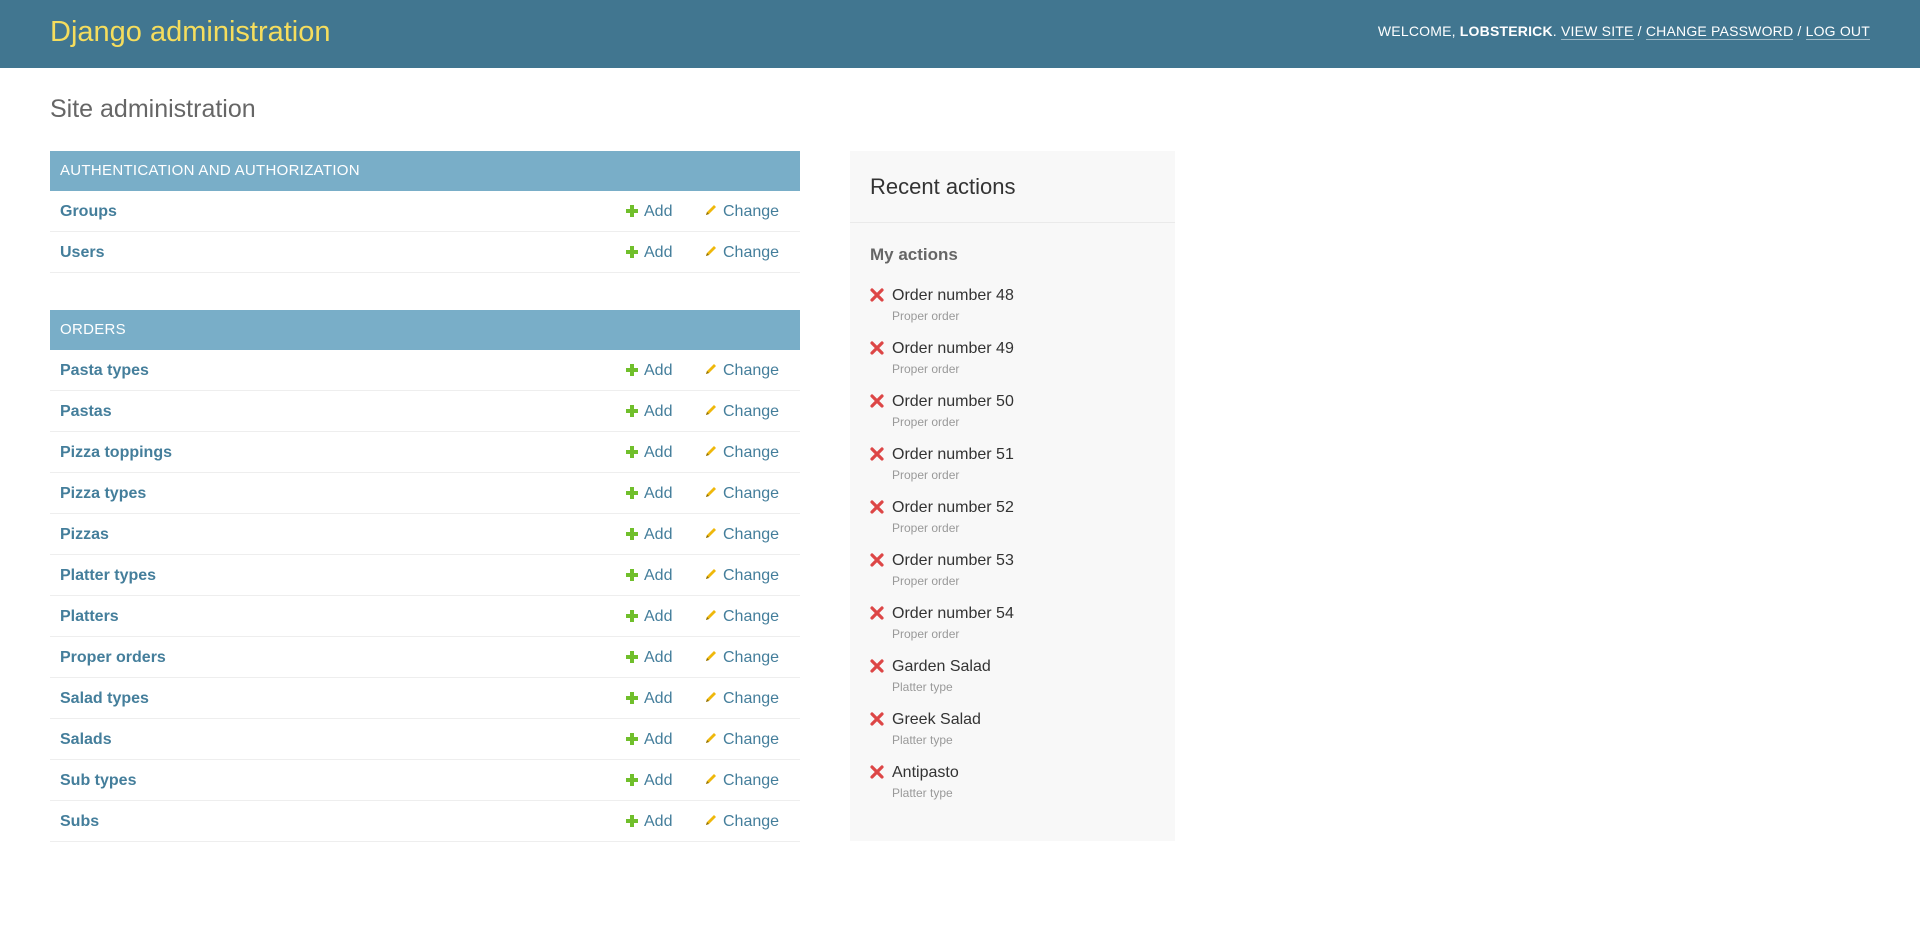 This screenshot has height=927, width=1920. I want to click on change-password-link: CHANGE PASSWORD, so click(1719, 31).